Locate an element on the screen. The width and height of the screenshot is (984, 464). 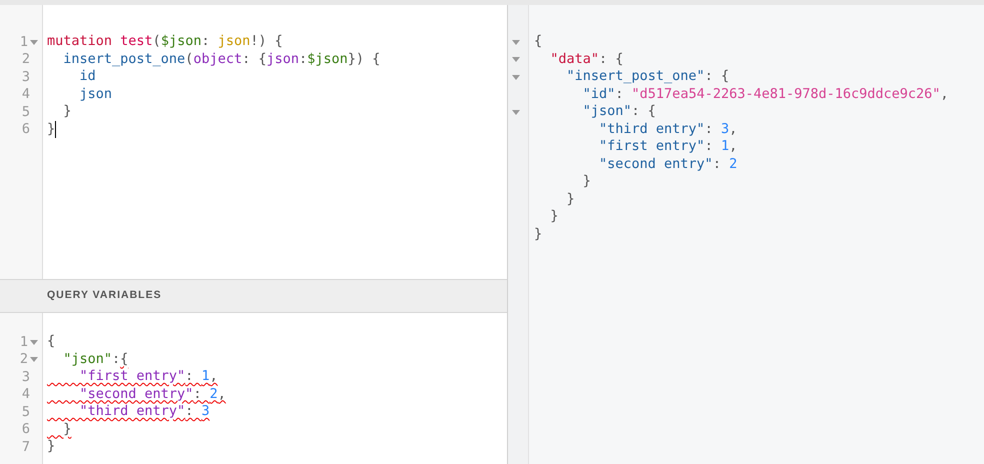
code-line: "json":{ is located at coordinates (95, 359).